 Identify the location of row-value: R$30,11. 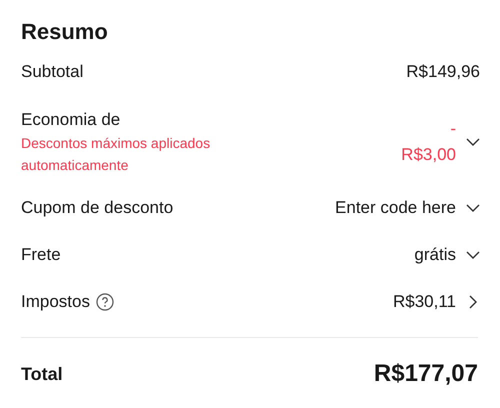
(424, 301).